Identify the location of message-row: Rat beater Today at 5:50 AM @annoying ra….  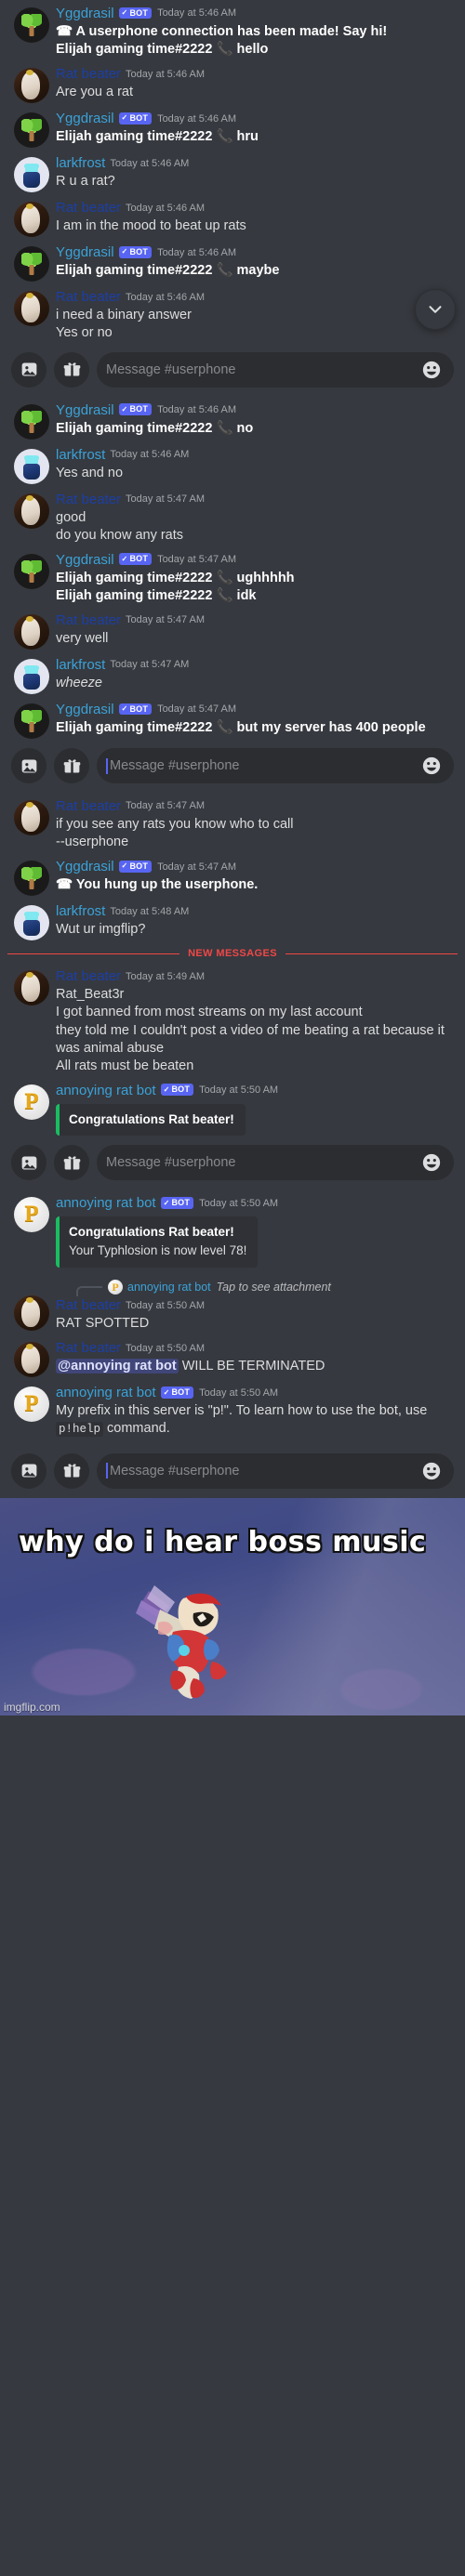
(232, 1356).